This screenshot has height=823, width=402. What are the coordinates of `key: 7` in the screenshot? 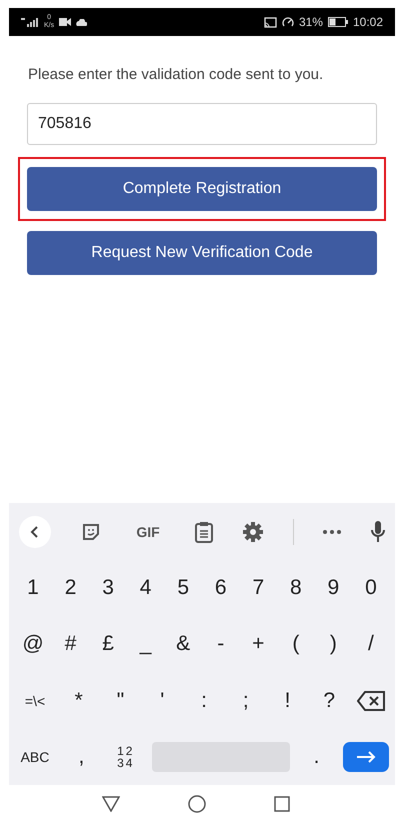 It's located at (258, 588).